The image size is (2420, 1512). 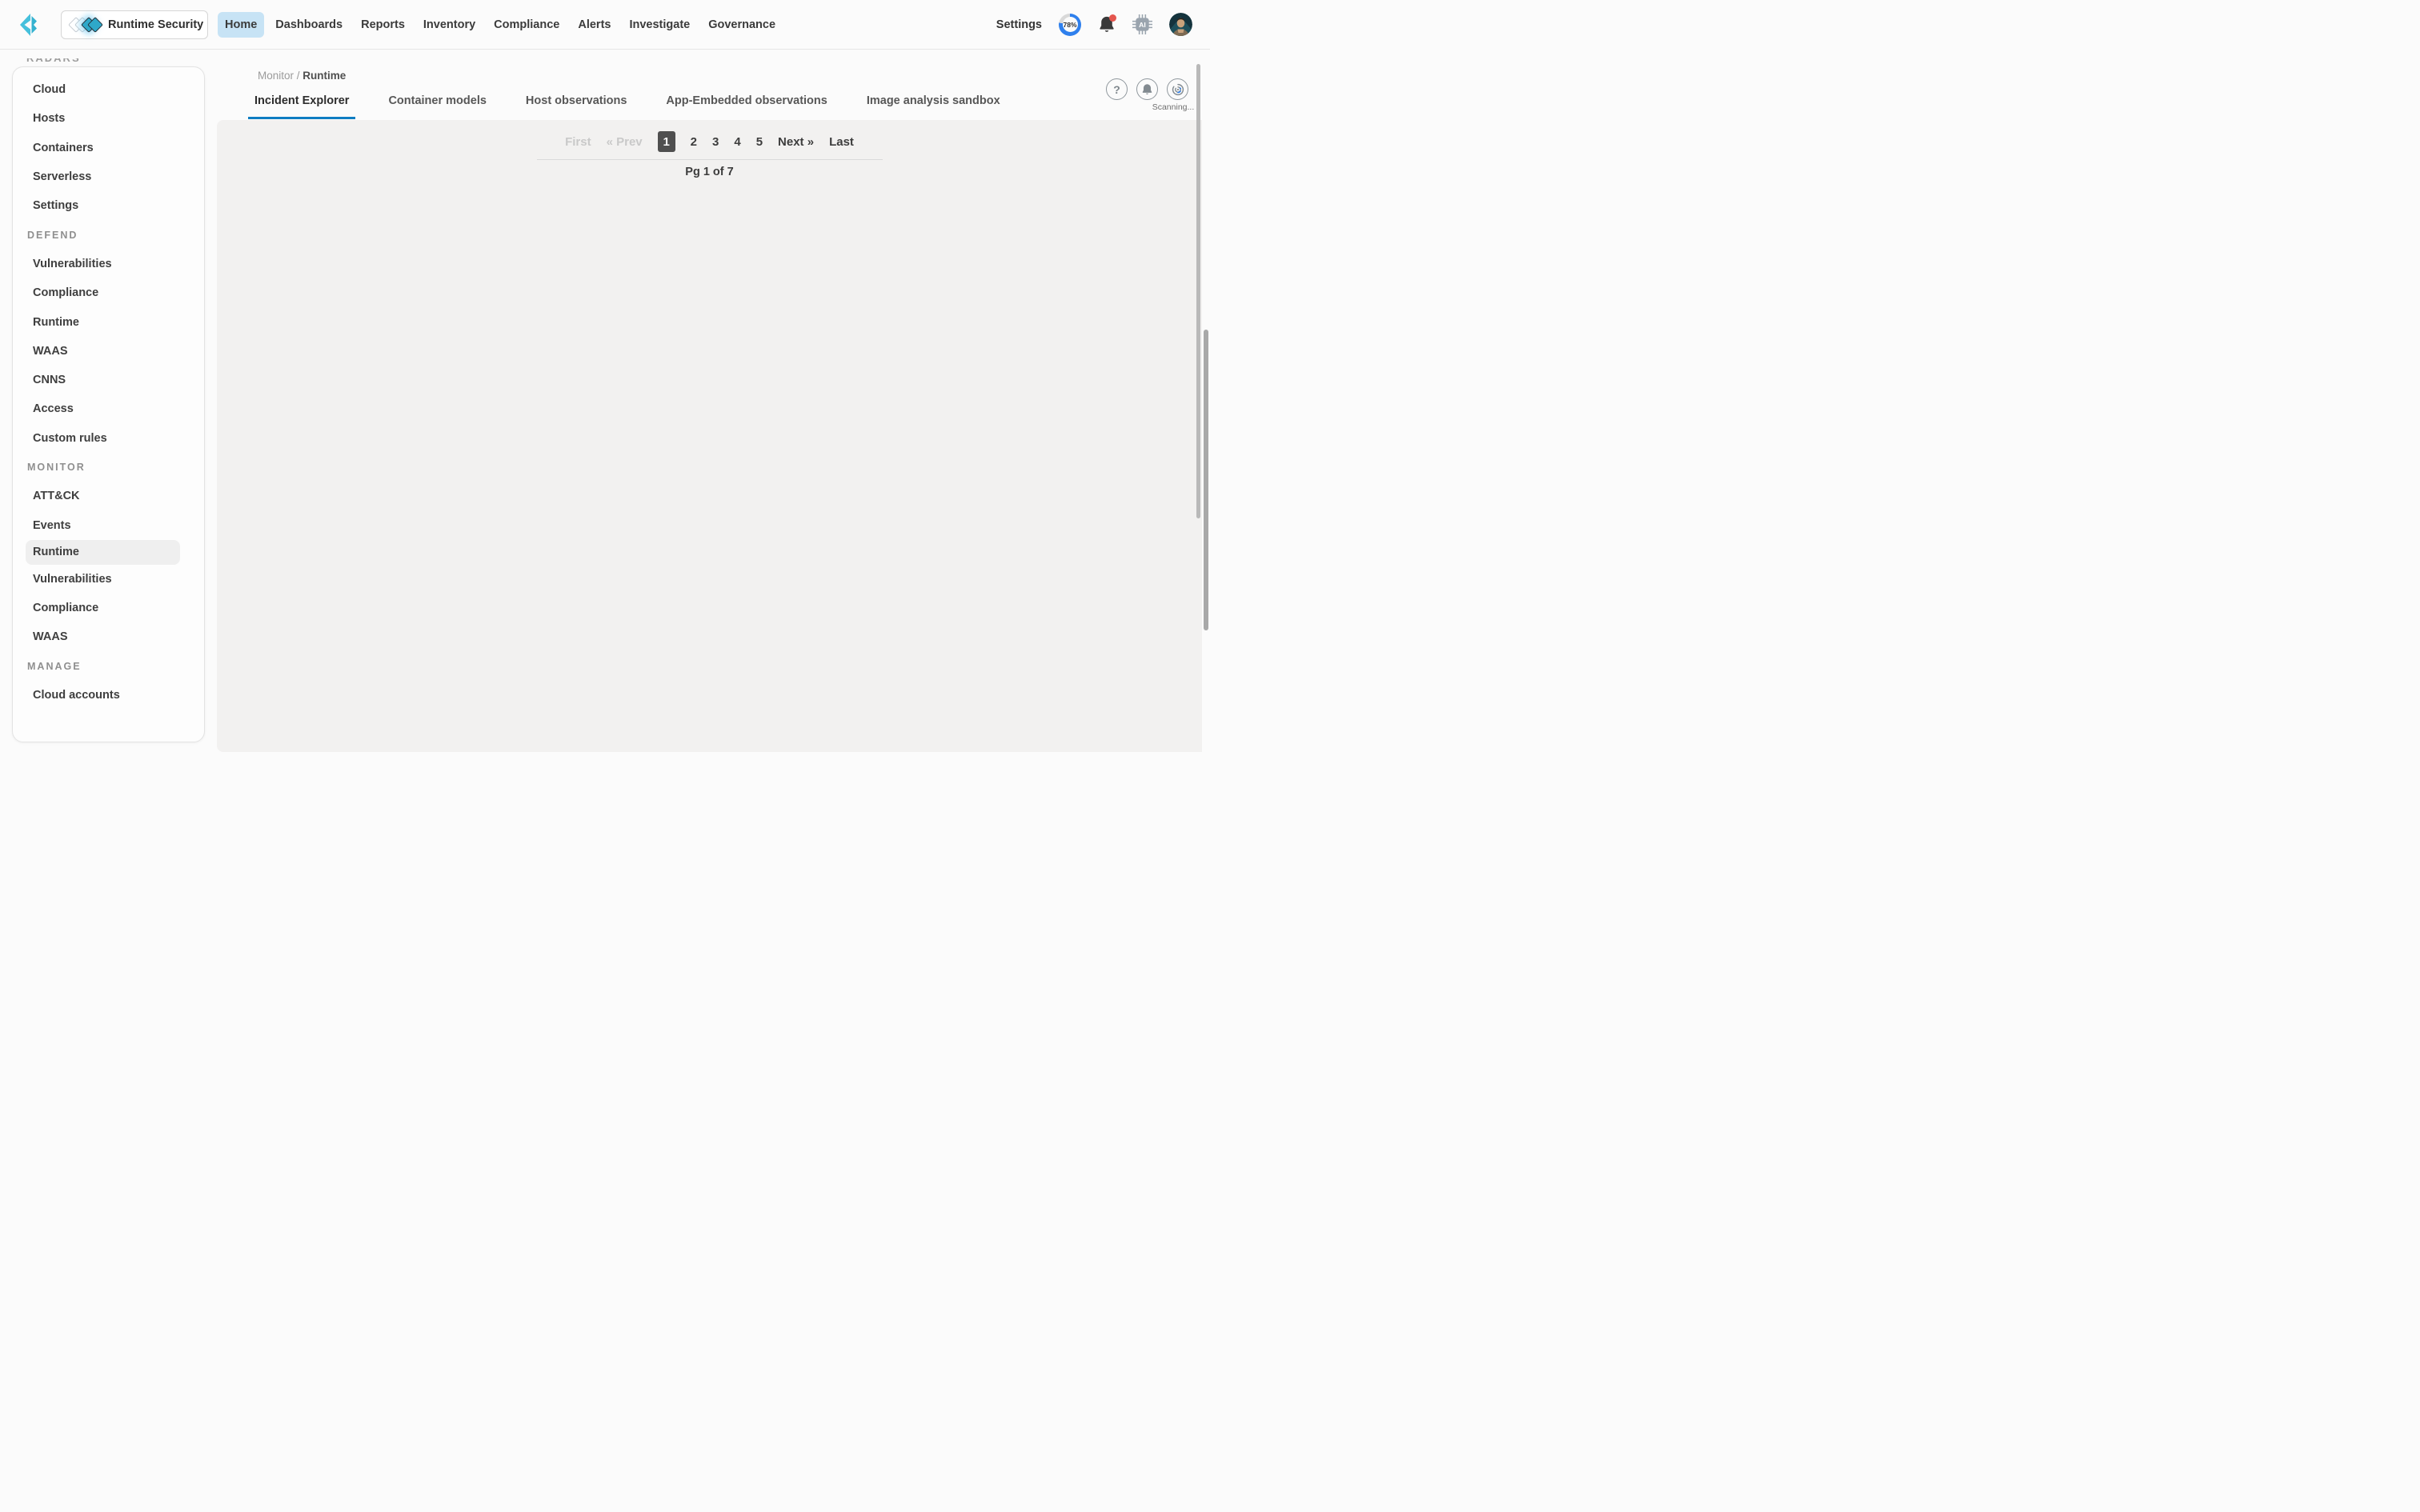 What do you see at coordinates (309, 25) in the screenshot?
I see `nav-item-dashboards: Dashboards` at bounding box center [309, 25].